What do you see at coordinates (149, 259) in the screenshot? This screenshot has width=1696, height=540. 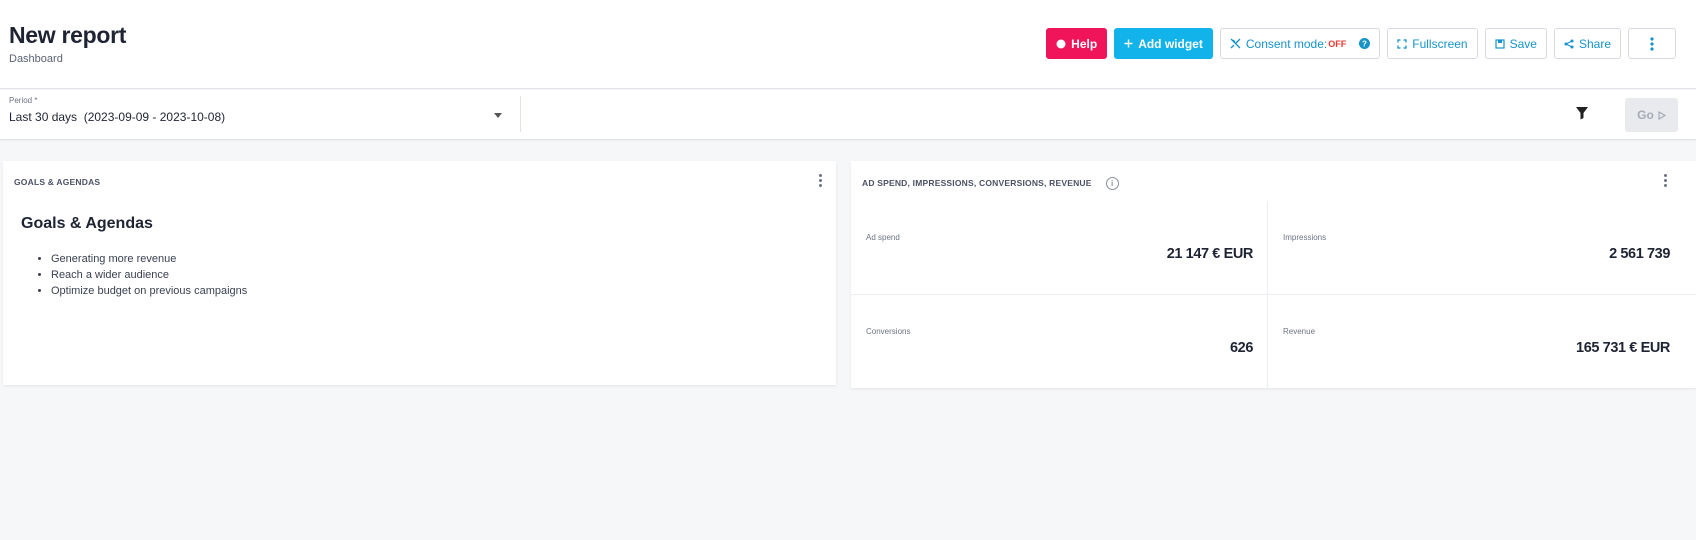 I see `goal-item: Generating more revenue` at bounding box center [149, 259].